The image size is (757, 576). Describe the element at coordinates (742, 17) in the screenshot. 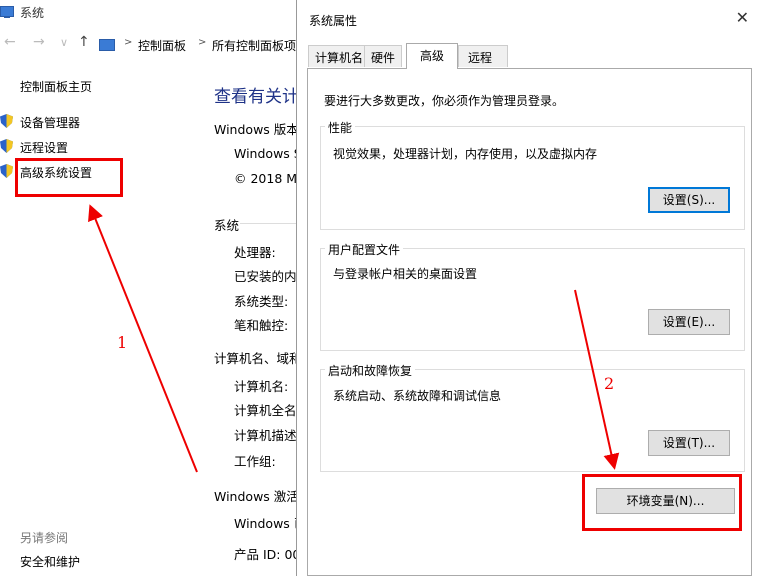

I see `close-icon: ✕` at that location.